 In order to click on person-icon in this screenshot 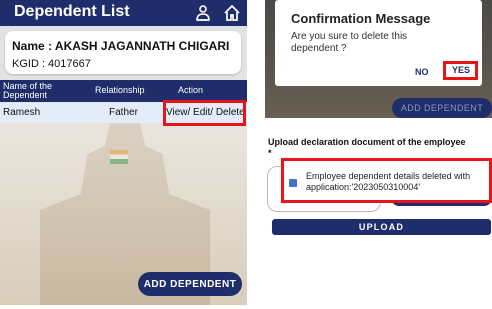, I will do `click(203, 13)`.